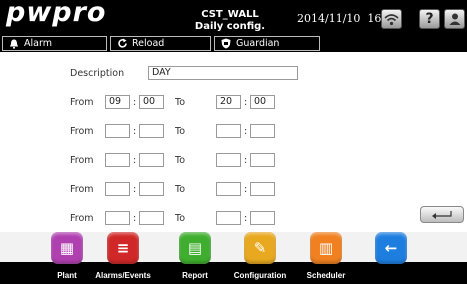  I want to click on return-arrow-icon, so click(442, 214).